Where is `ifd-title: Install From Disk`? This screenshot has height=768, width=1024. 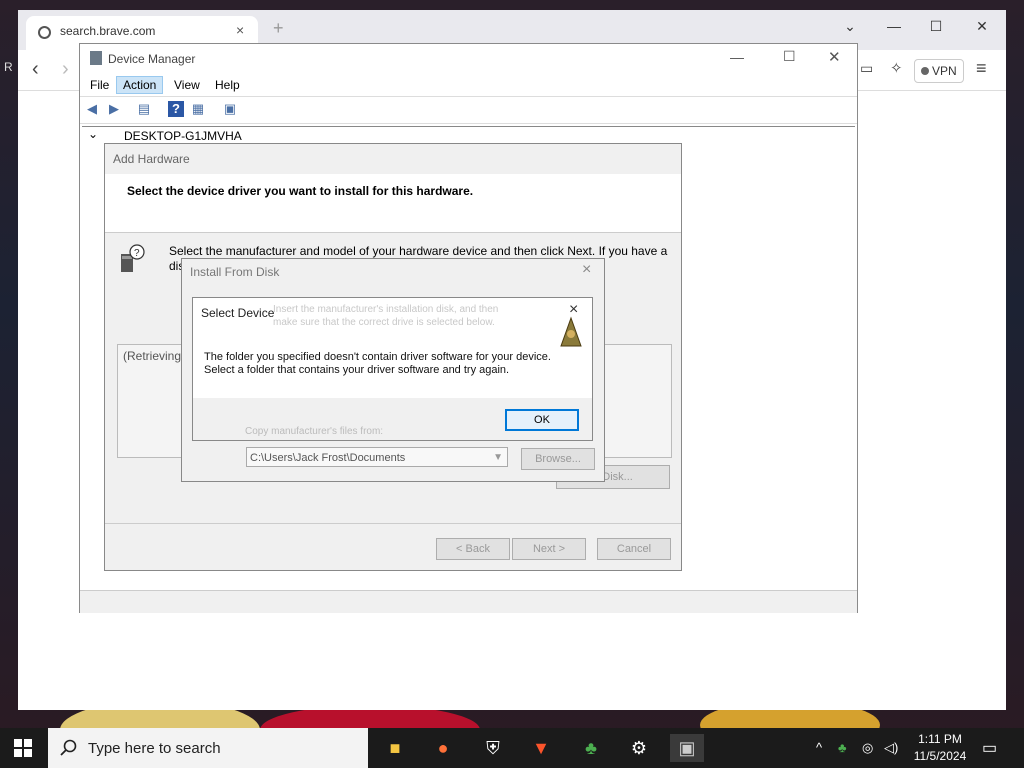 ifd-title: Install From Disk is located at coordinates (235, 272).